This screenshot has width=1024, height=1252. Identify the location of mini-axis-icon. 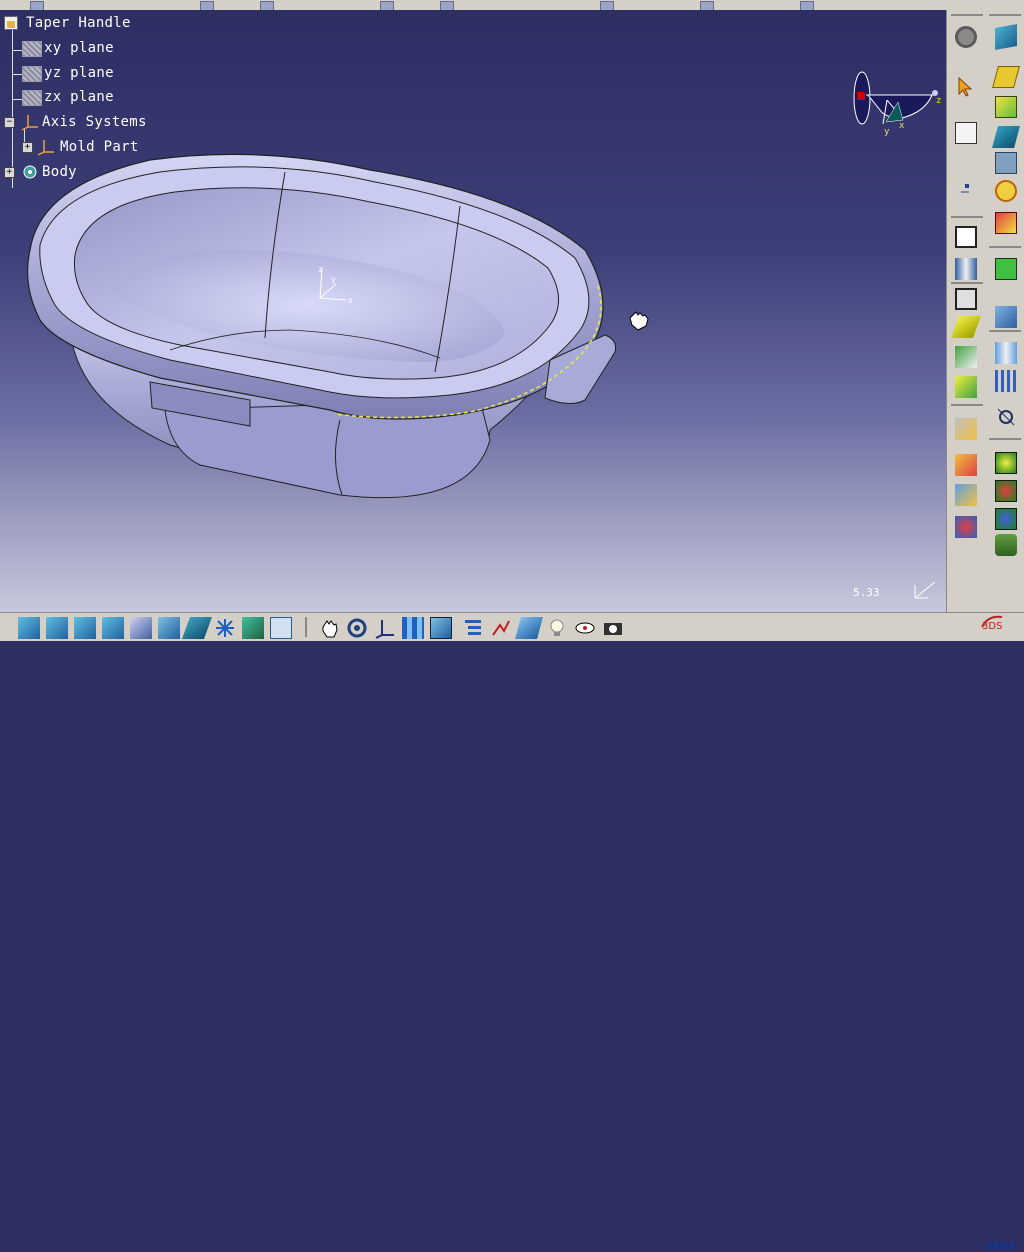
(925, 590).